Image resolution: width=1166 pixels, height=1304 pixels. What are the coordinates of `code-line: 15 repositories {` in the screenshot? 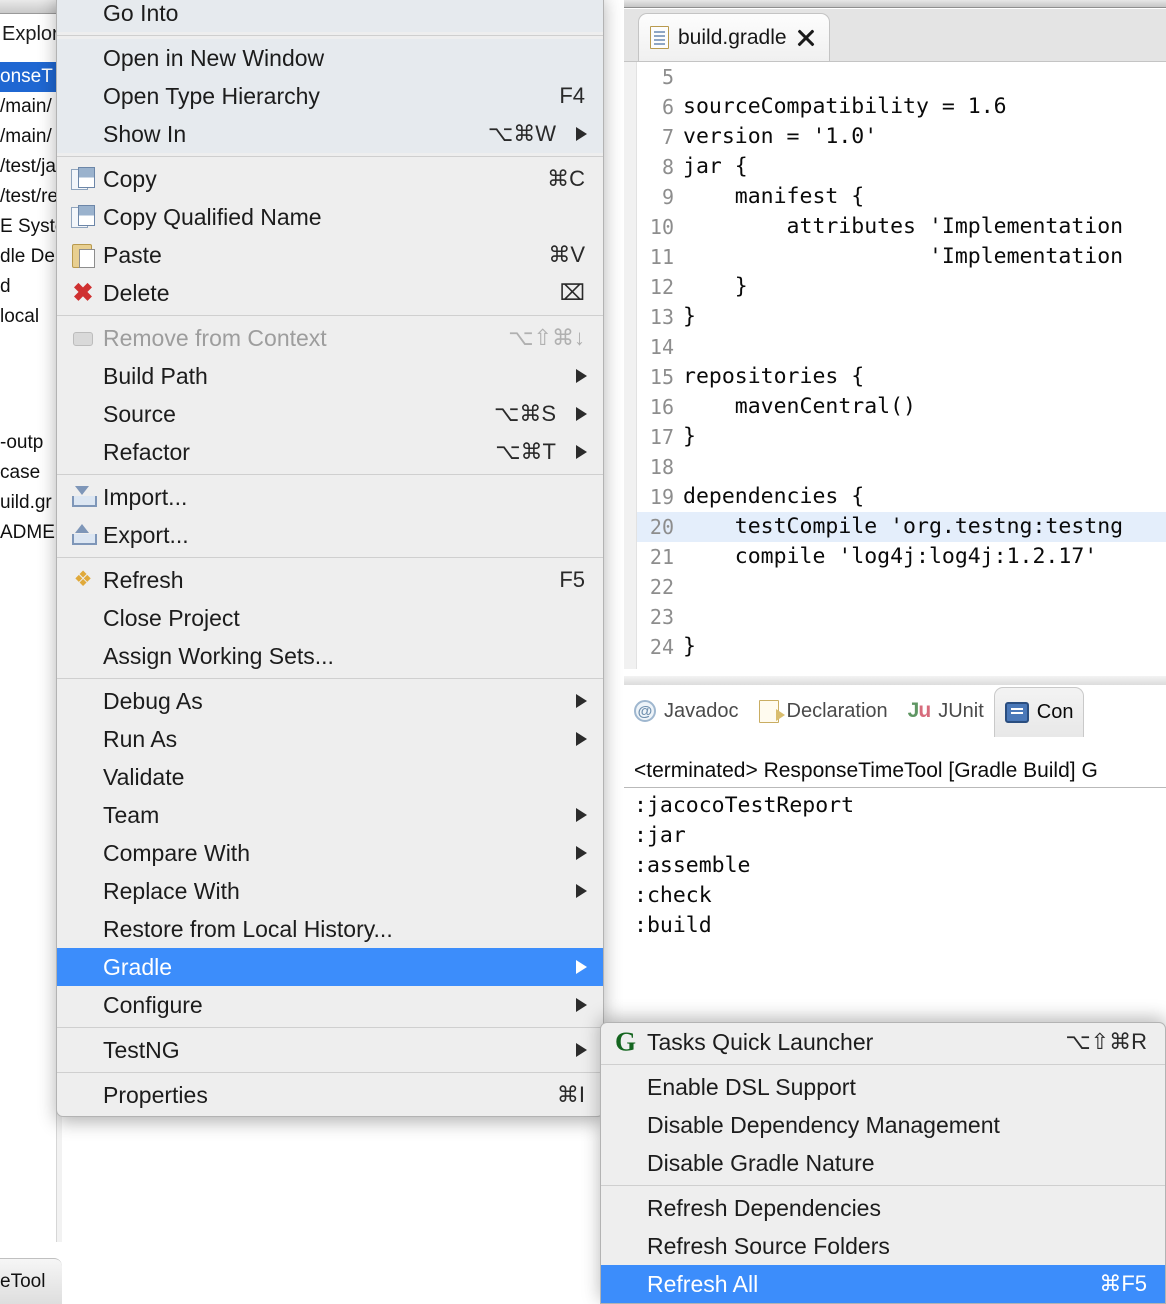 It's located at (901, 377).